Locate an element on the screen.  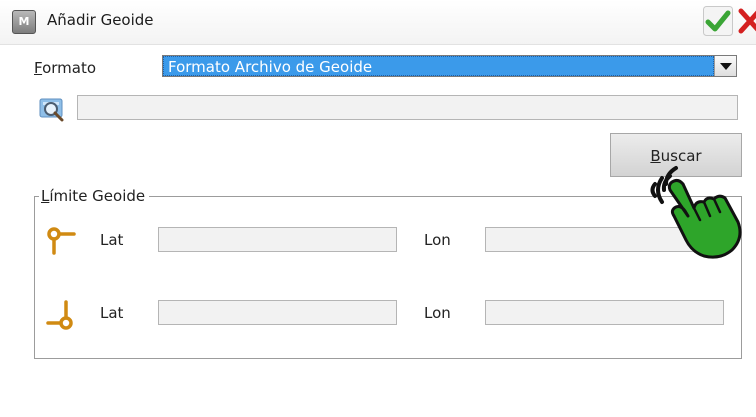
lat-label-2: Lat is located at coordinates (112, 313).